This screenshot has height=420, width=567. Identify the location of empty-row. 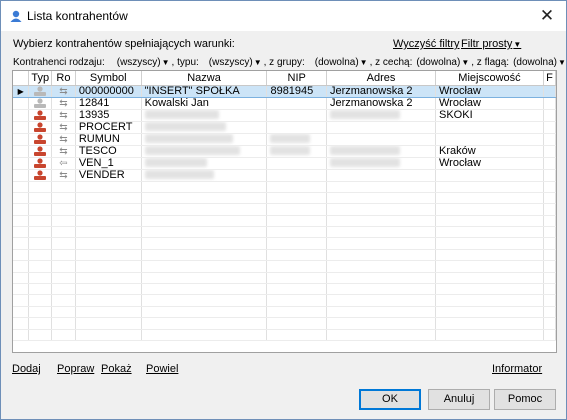
(284, 221).